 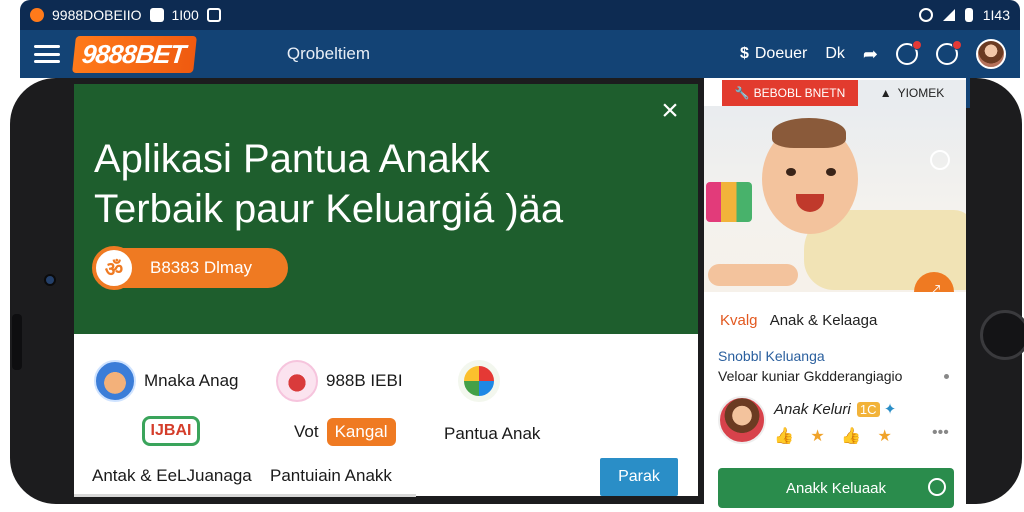 What do you see at coordinates (771, 356) in the screenshot?
I see `section2-title: Snobbl Keluanga` at bounding box center [771, 356].